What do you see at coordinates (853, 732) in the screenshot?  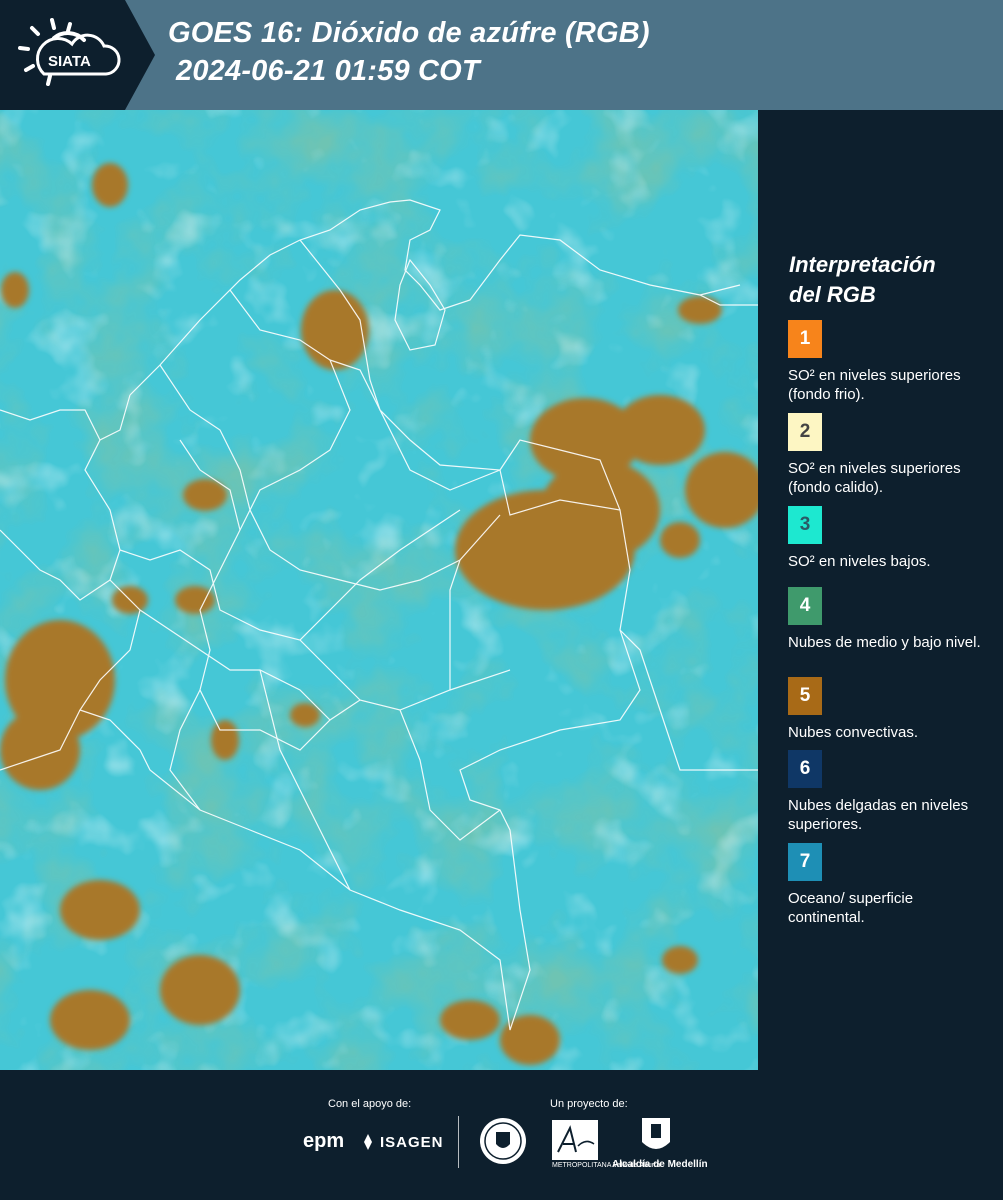 I see `legend-label: Nubes convectivas.` at bounding box center [853, 732].